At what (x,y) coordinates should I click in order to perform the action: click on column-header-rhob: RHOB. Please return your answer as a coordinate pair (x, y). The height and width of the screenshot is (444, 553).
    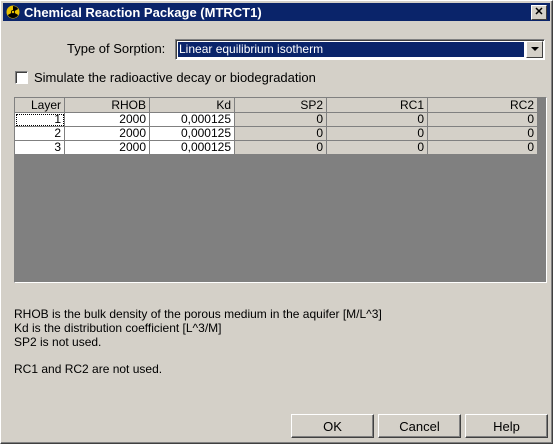
    Looking at the image, I should click on (107, 105).